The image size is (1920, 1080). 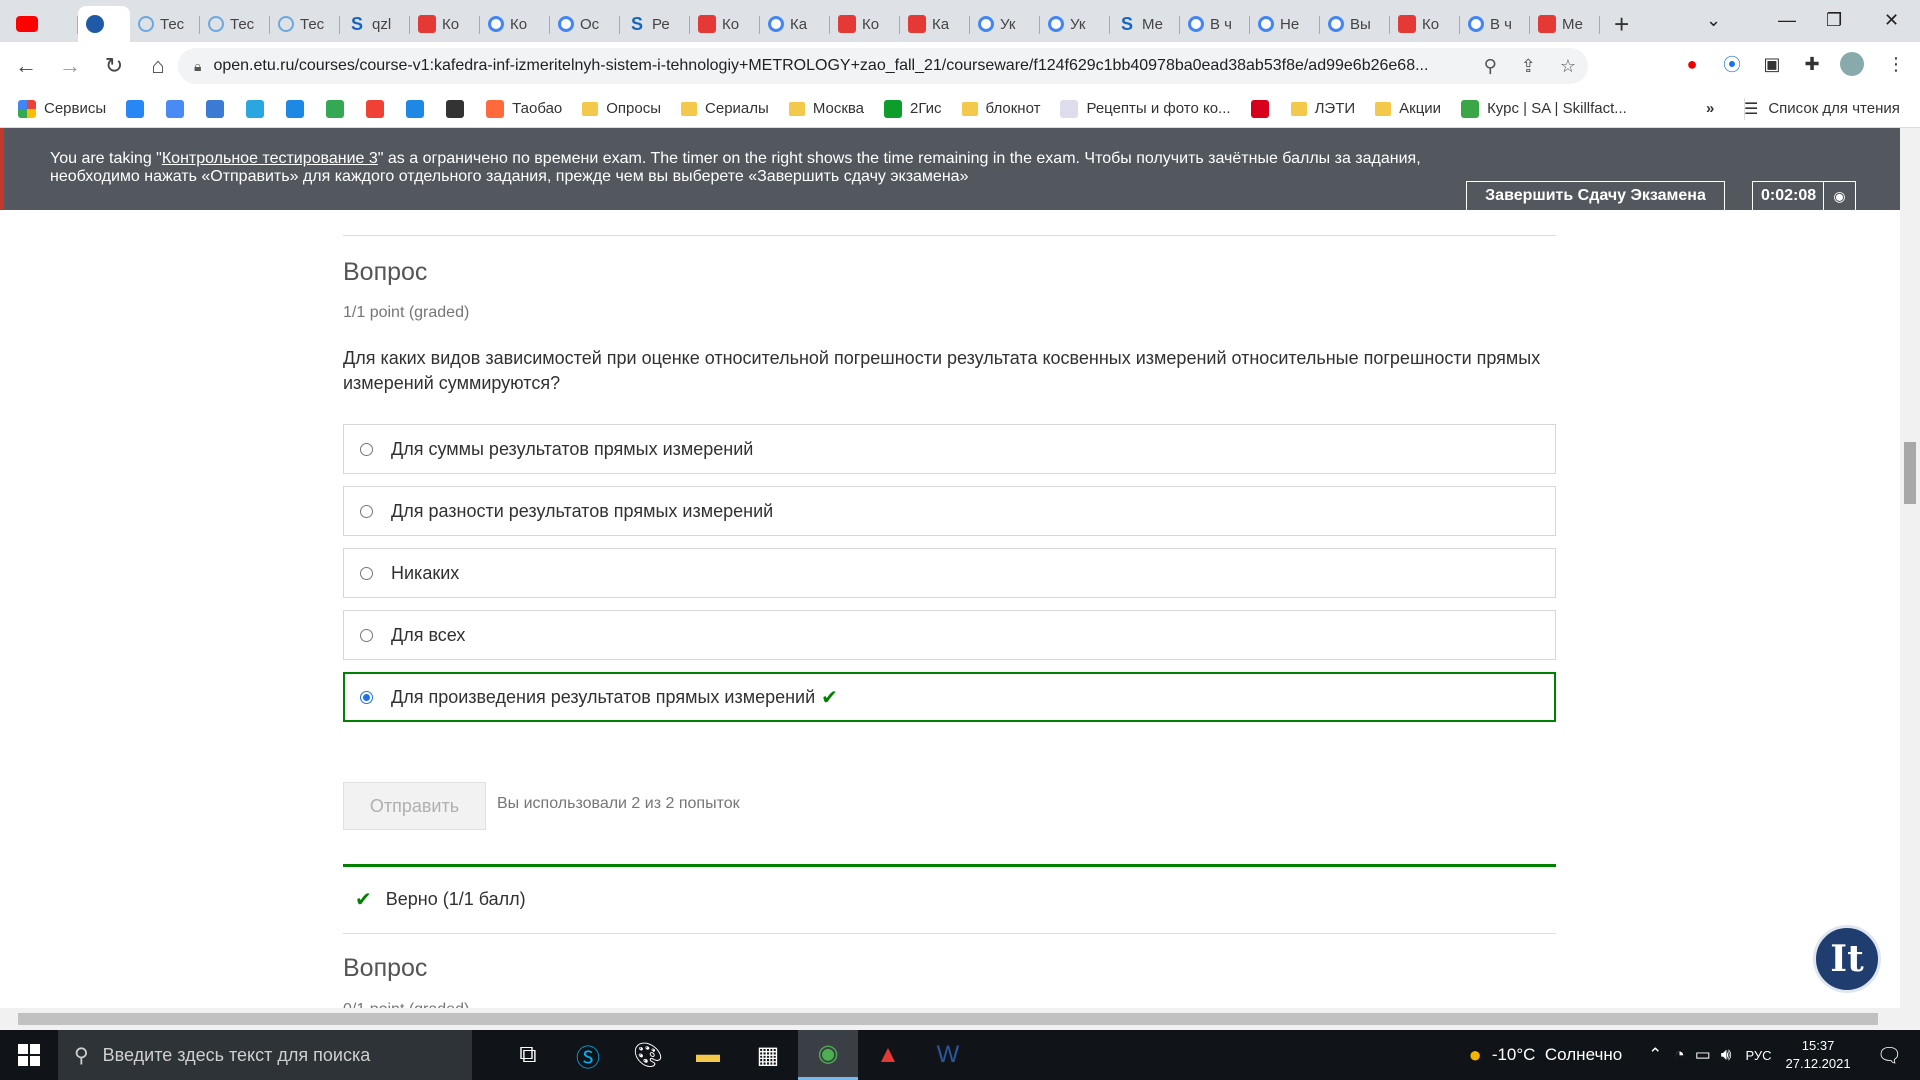 What do you see at coordinates (949, 449) in the screenshot?
I see `answer-option: Для суммы результатов прямых измерений` at bounding box center [949, 449].